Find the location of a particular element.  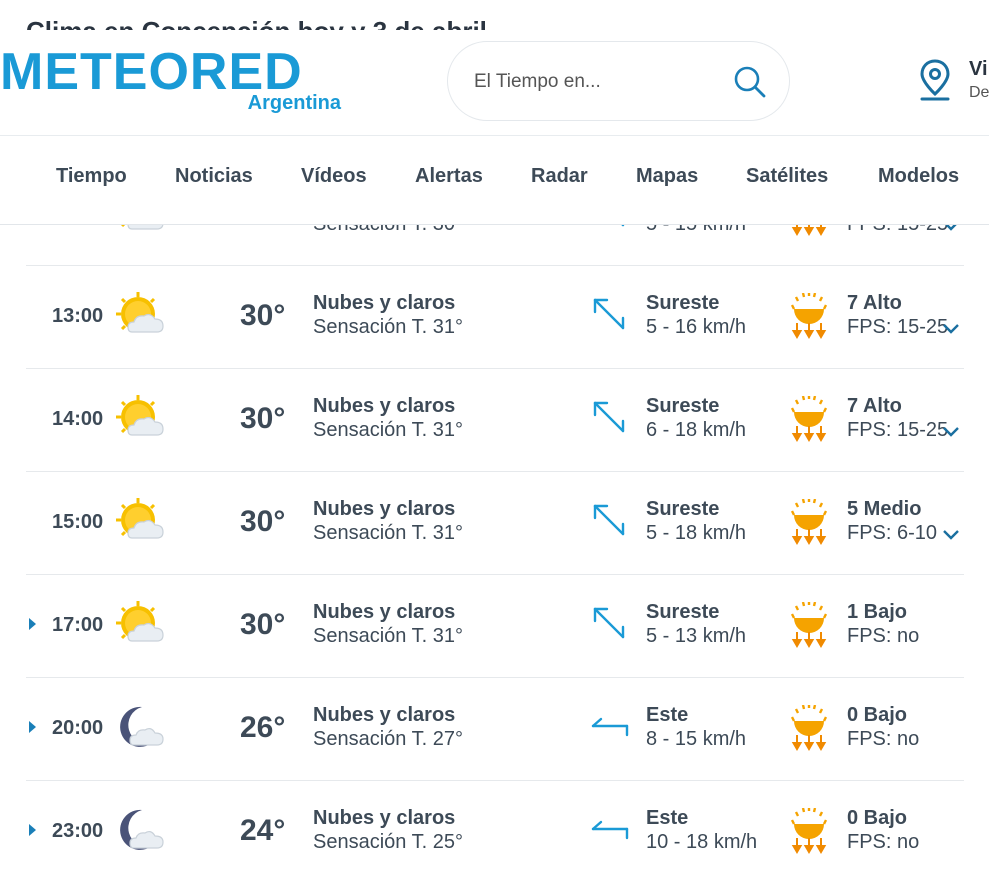

uv-index: 5 Medio is located at coordinates (884, 509).